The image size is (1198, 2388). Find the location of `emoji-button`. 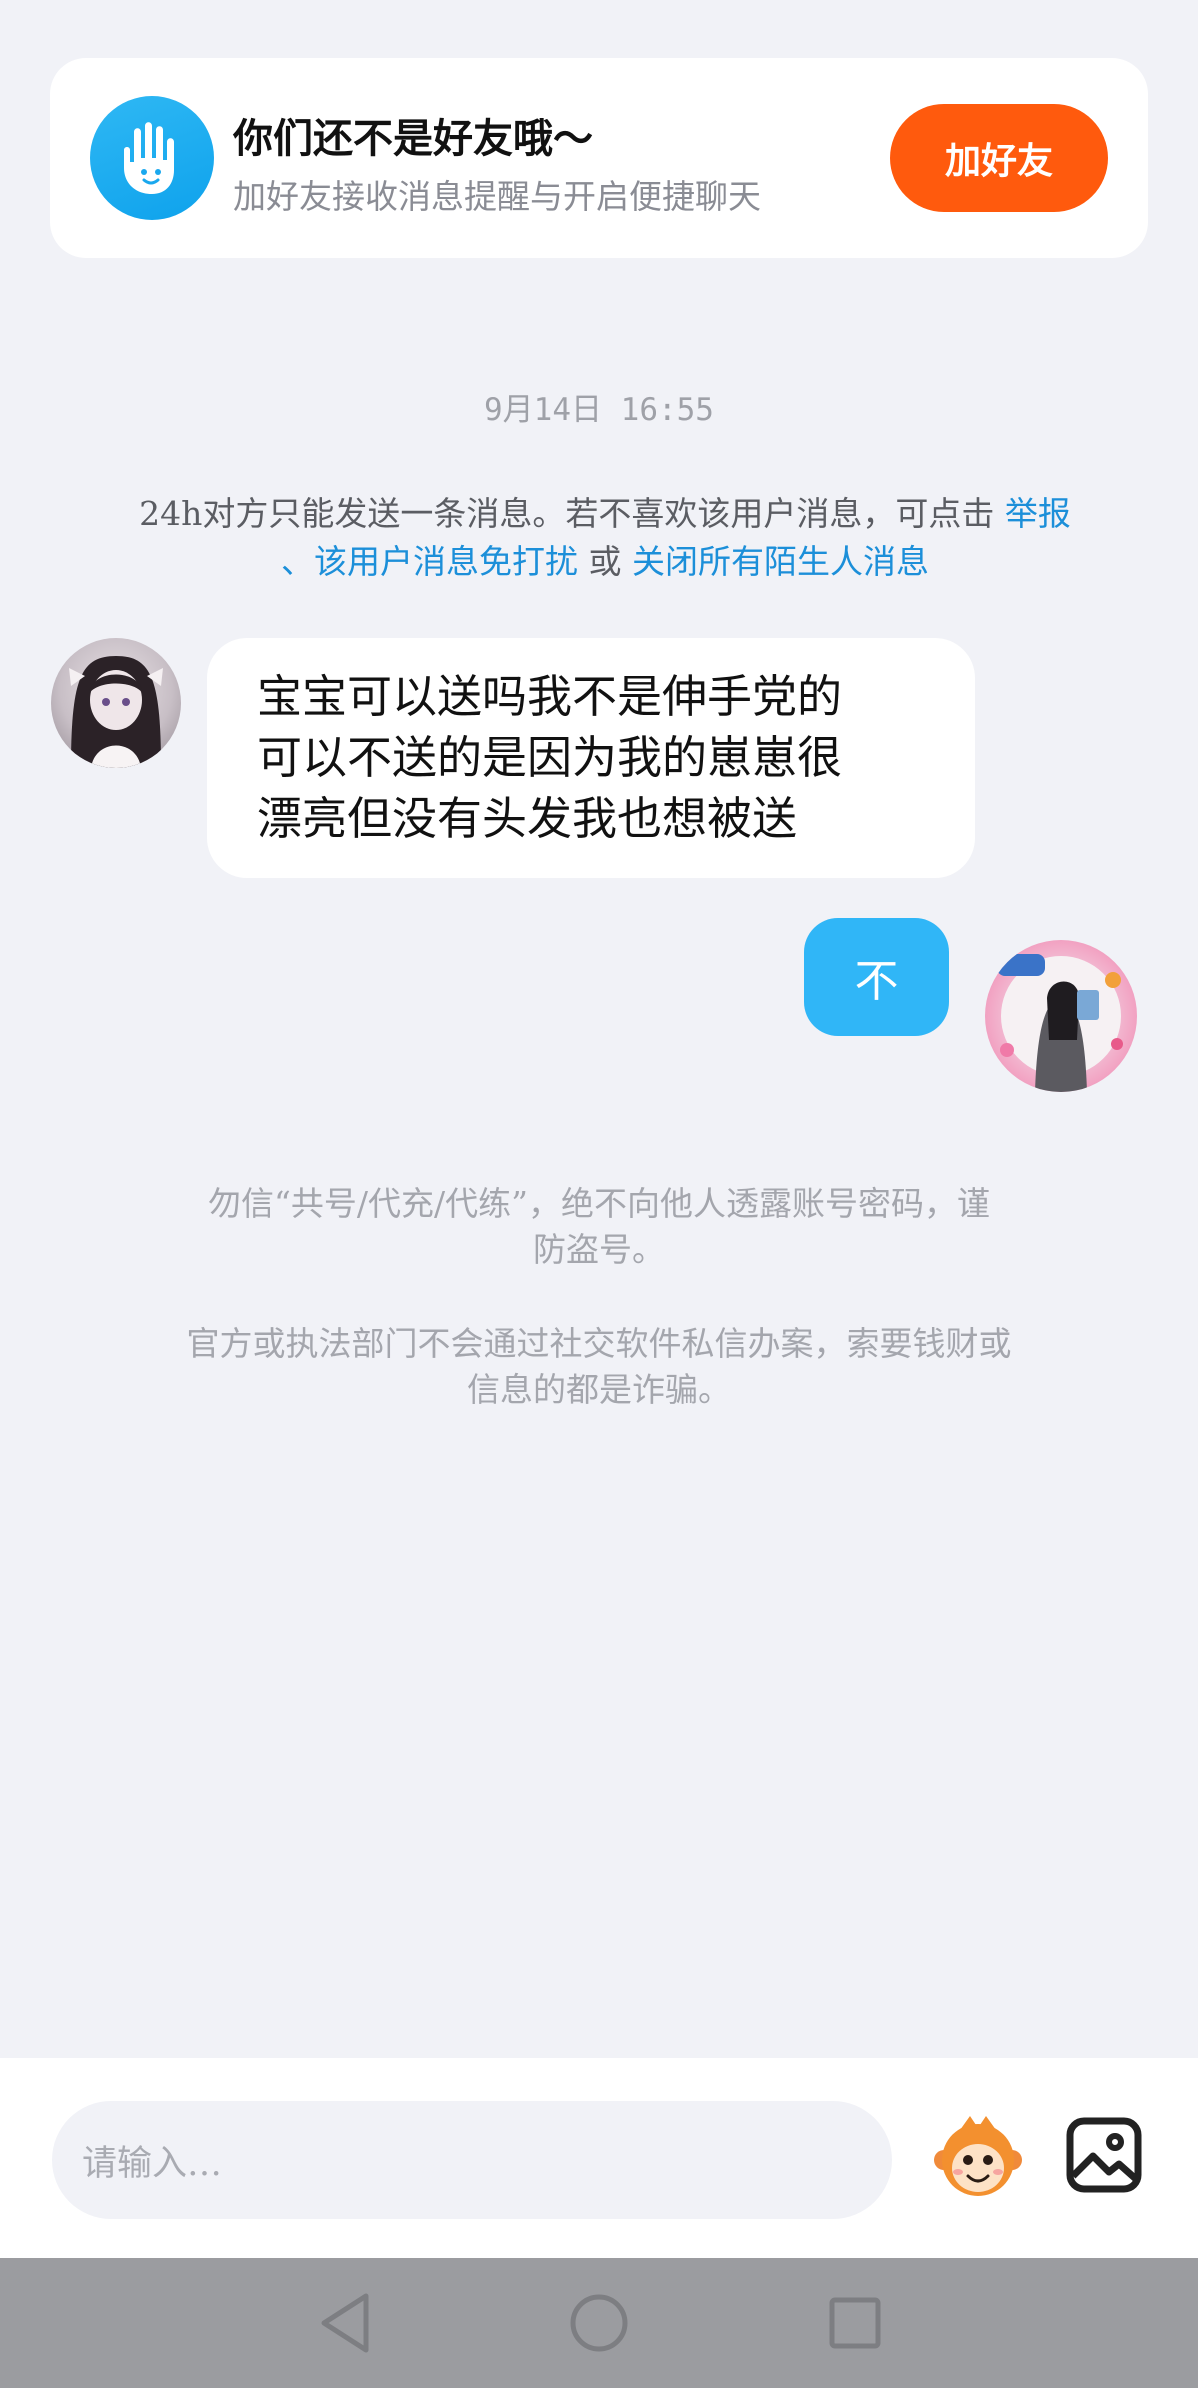

emoji-button is located at coordinates (978, 2158).